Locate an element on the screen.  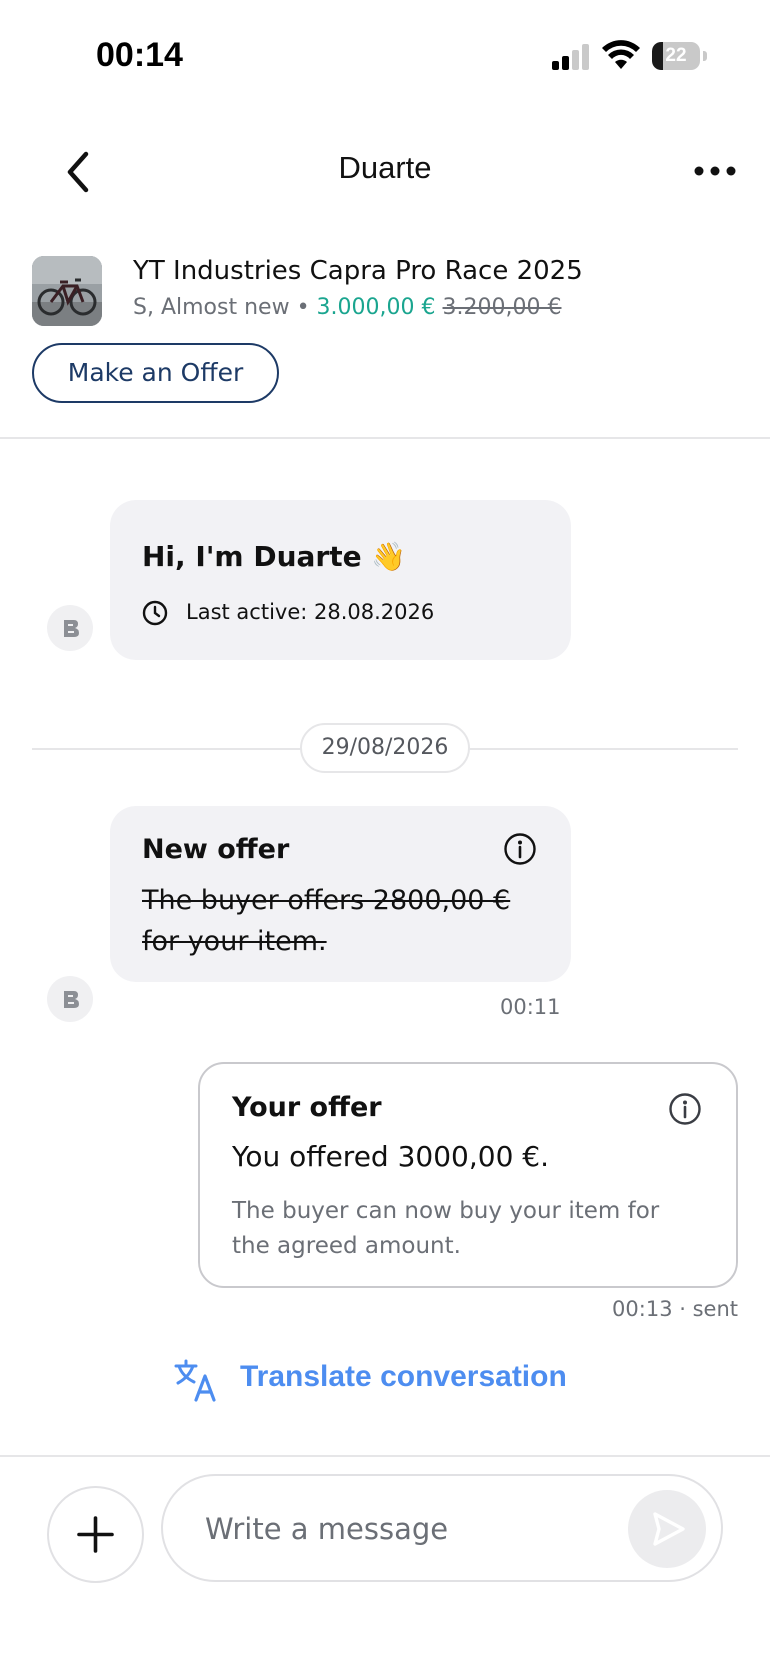
status-bar: 00:14 22 is located at coordinates (385, 55).